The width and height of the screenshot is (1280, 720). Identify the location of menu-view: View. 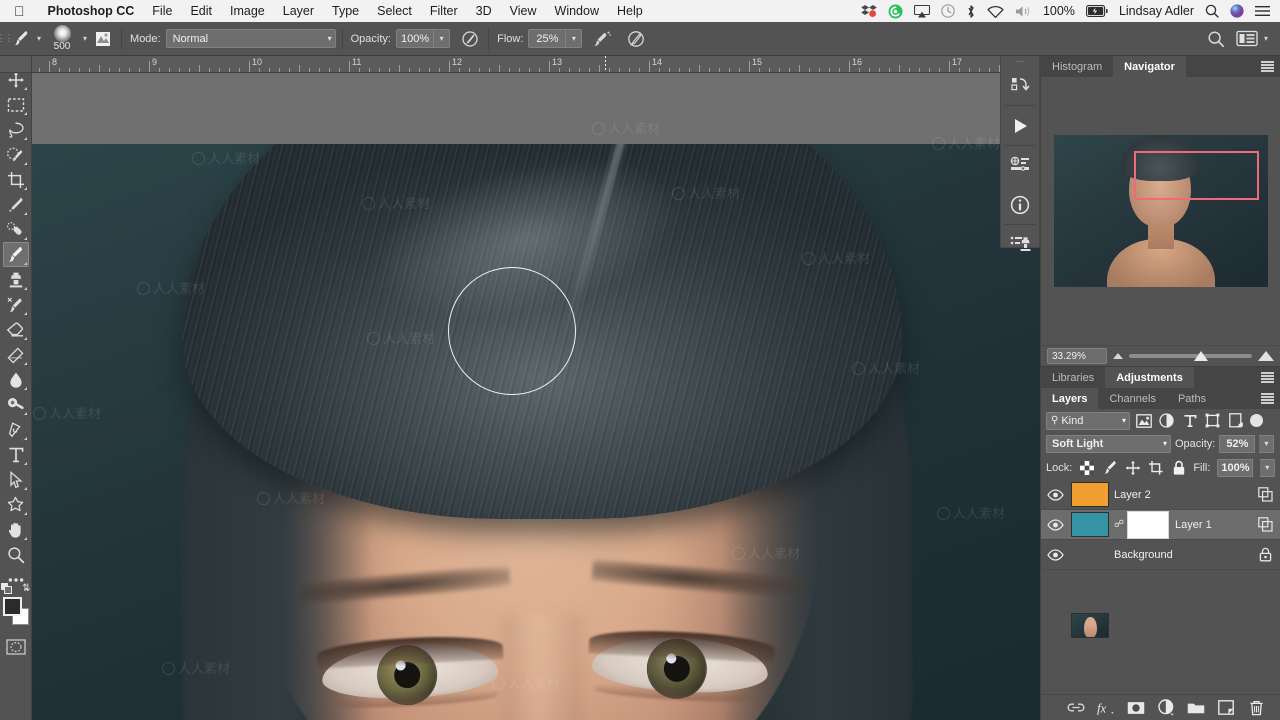
(523, 11).